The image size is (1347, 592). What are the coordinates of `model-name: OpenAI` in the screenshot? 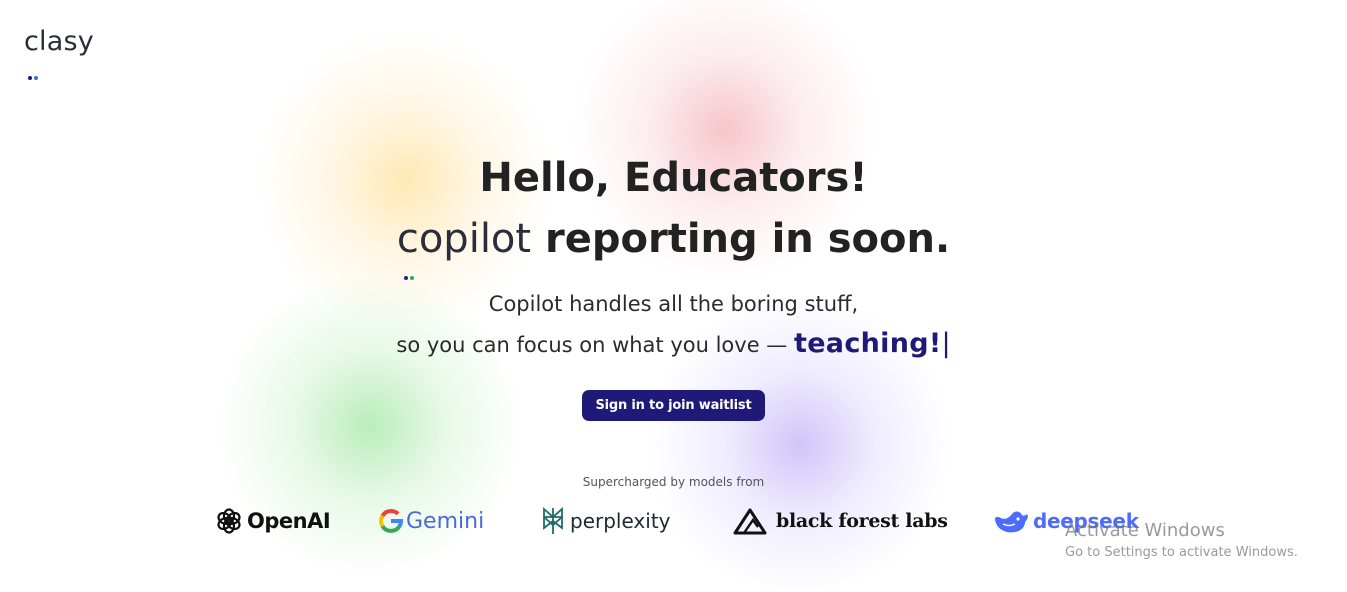 It's located at (289, 521).